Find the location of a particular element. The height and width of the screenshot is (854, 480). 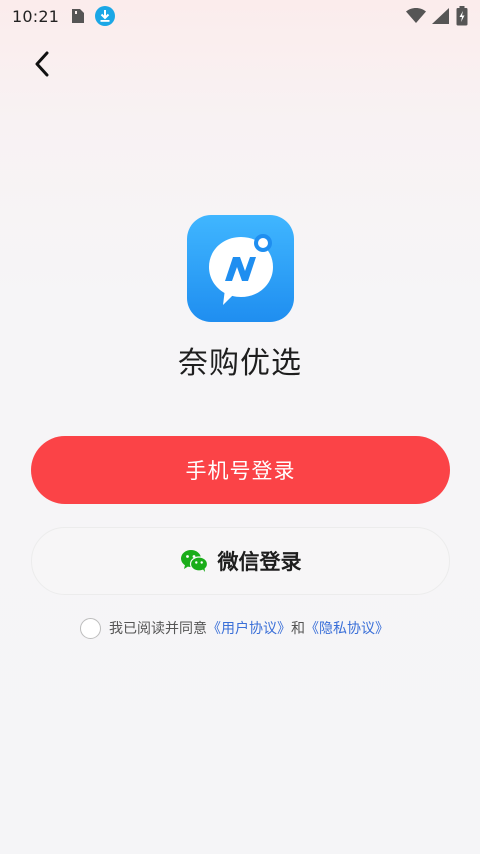

agree-checkbox is located at coordinates (90, 628).